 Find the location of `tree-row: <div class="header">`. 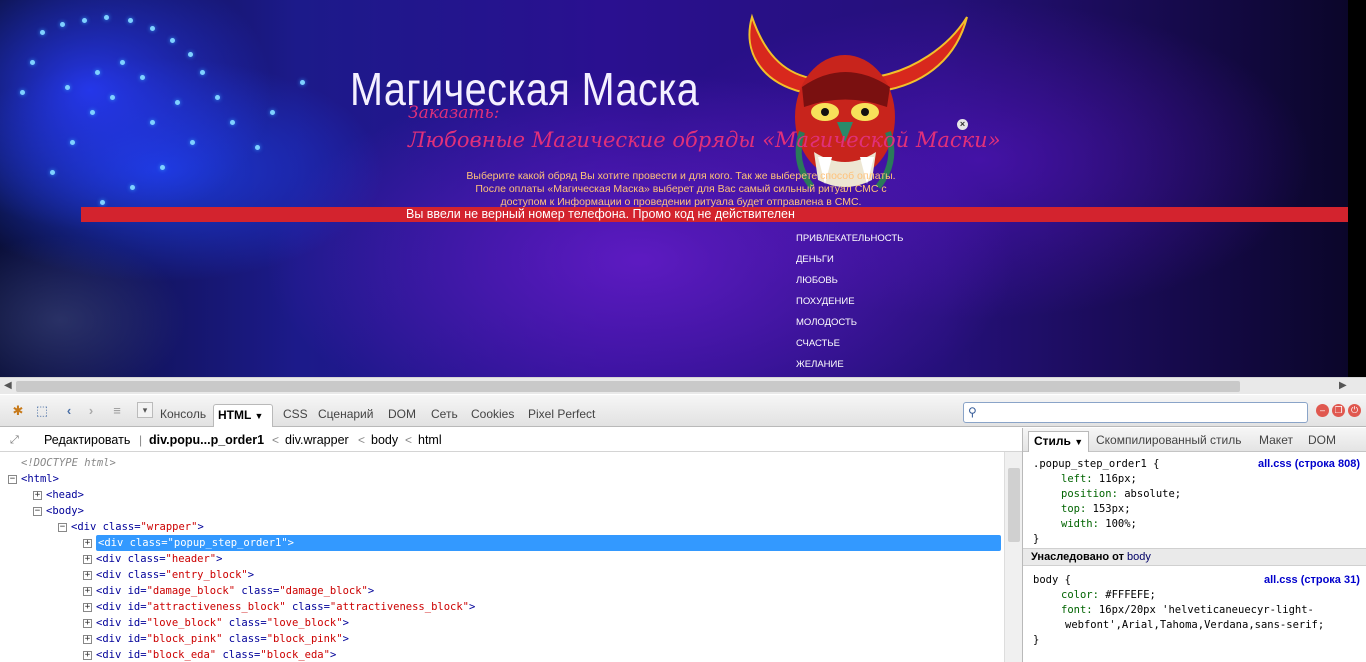

tree-row: <div class="header"> is located at coordinates (159, 559).